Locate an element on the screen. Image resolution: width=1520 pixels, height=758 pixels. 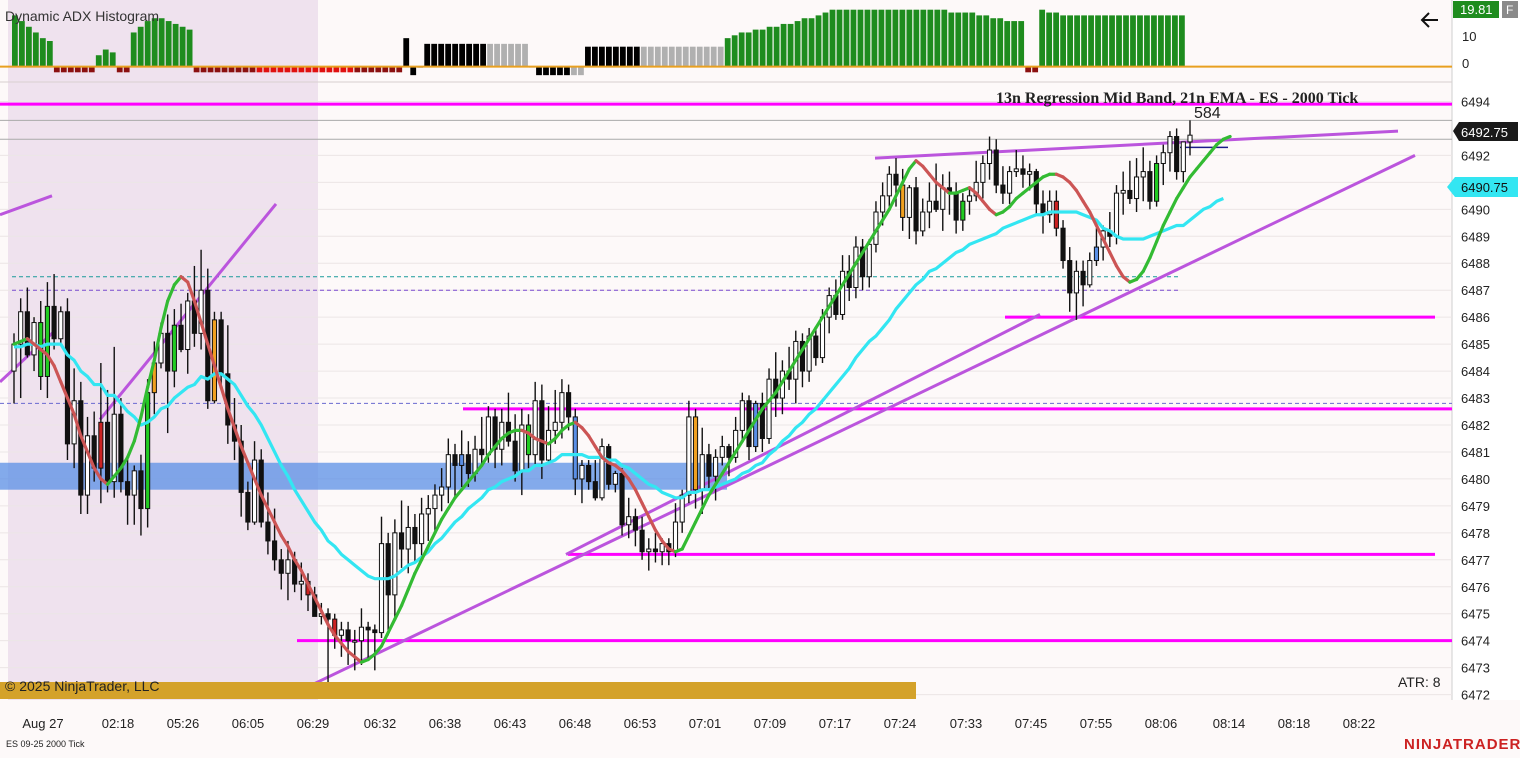
price-tick-label: 6494 is located at coordinates (1475, 101).